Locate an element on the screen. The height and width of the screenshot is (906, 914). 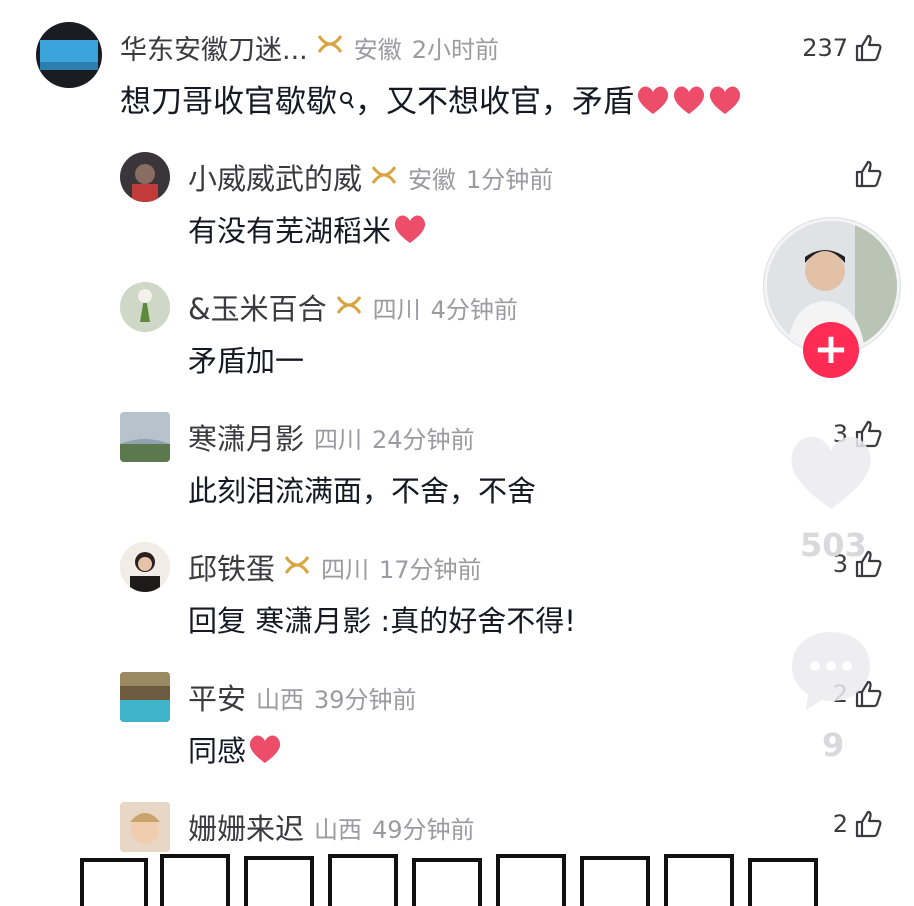
comment-time: 24分钟前 is located at coordinates (423, 439).